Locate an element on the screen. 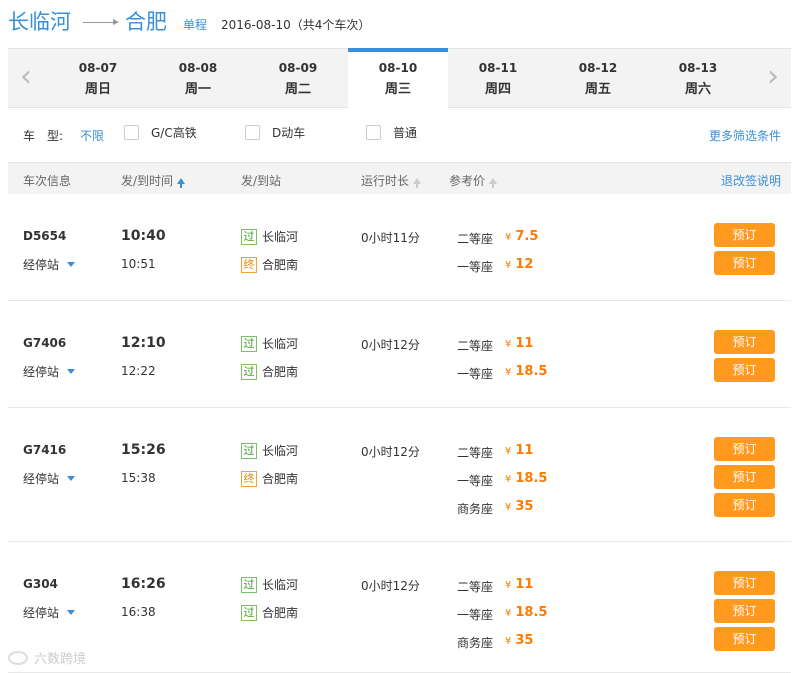 The width and height of the screenshot is (795, 673). checkbox-normal is located at coordinates (373, 132).